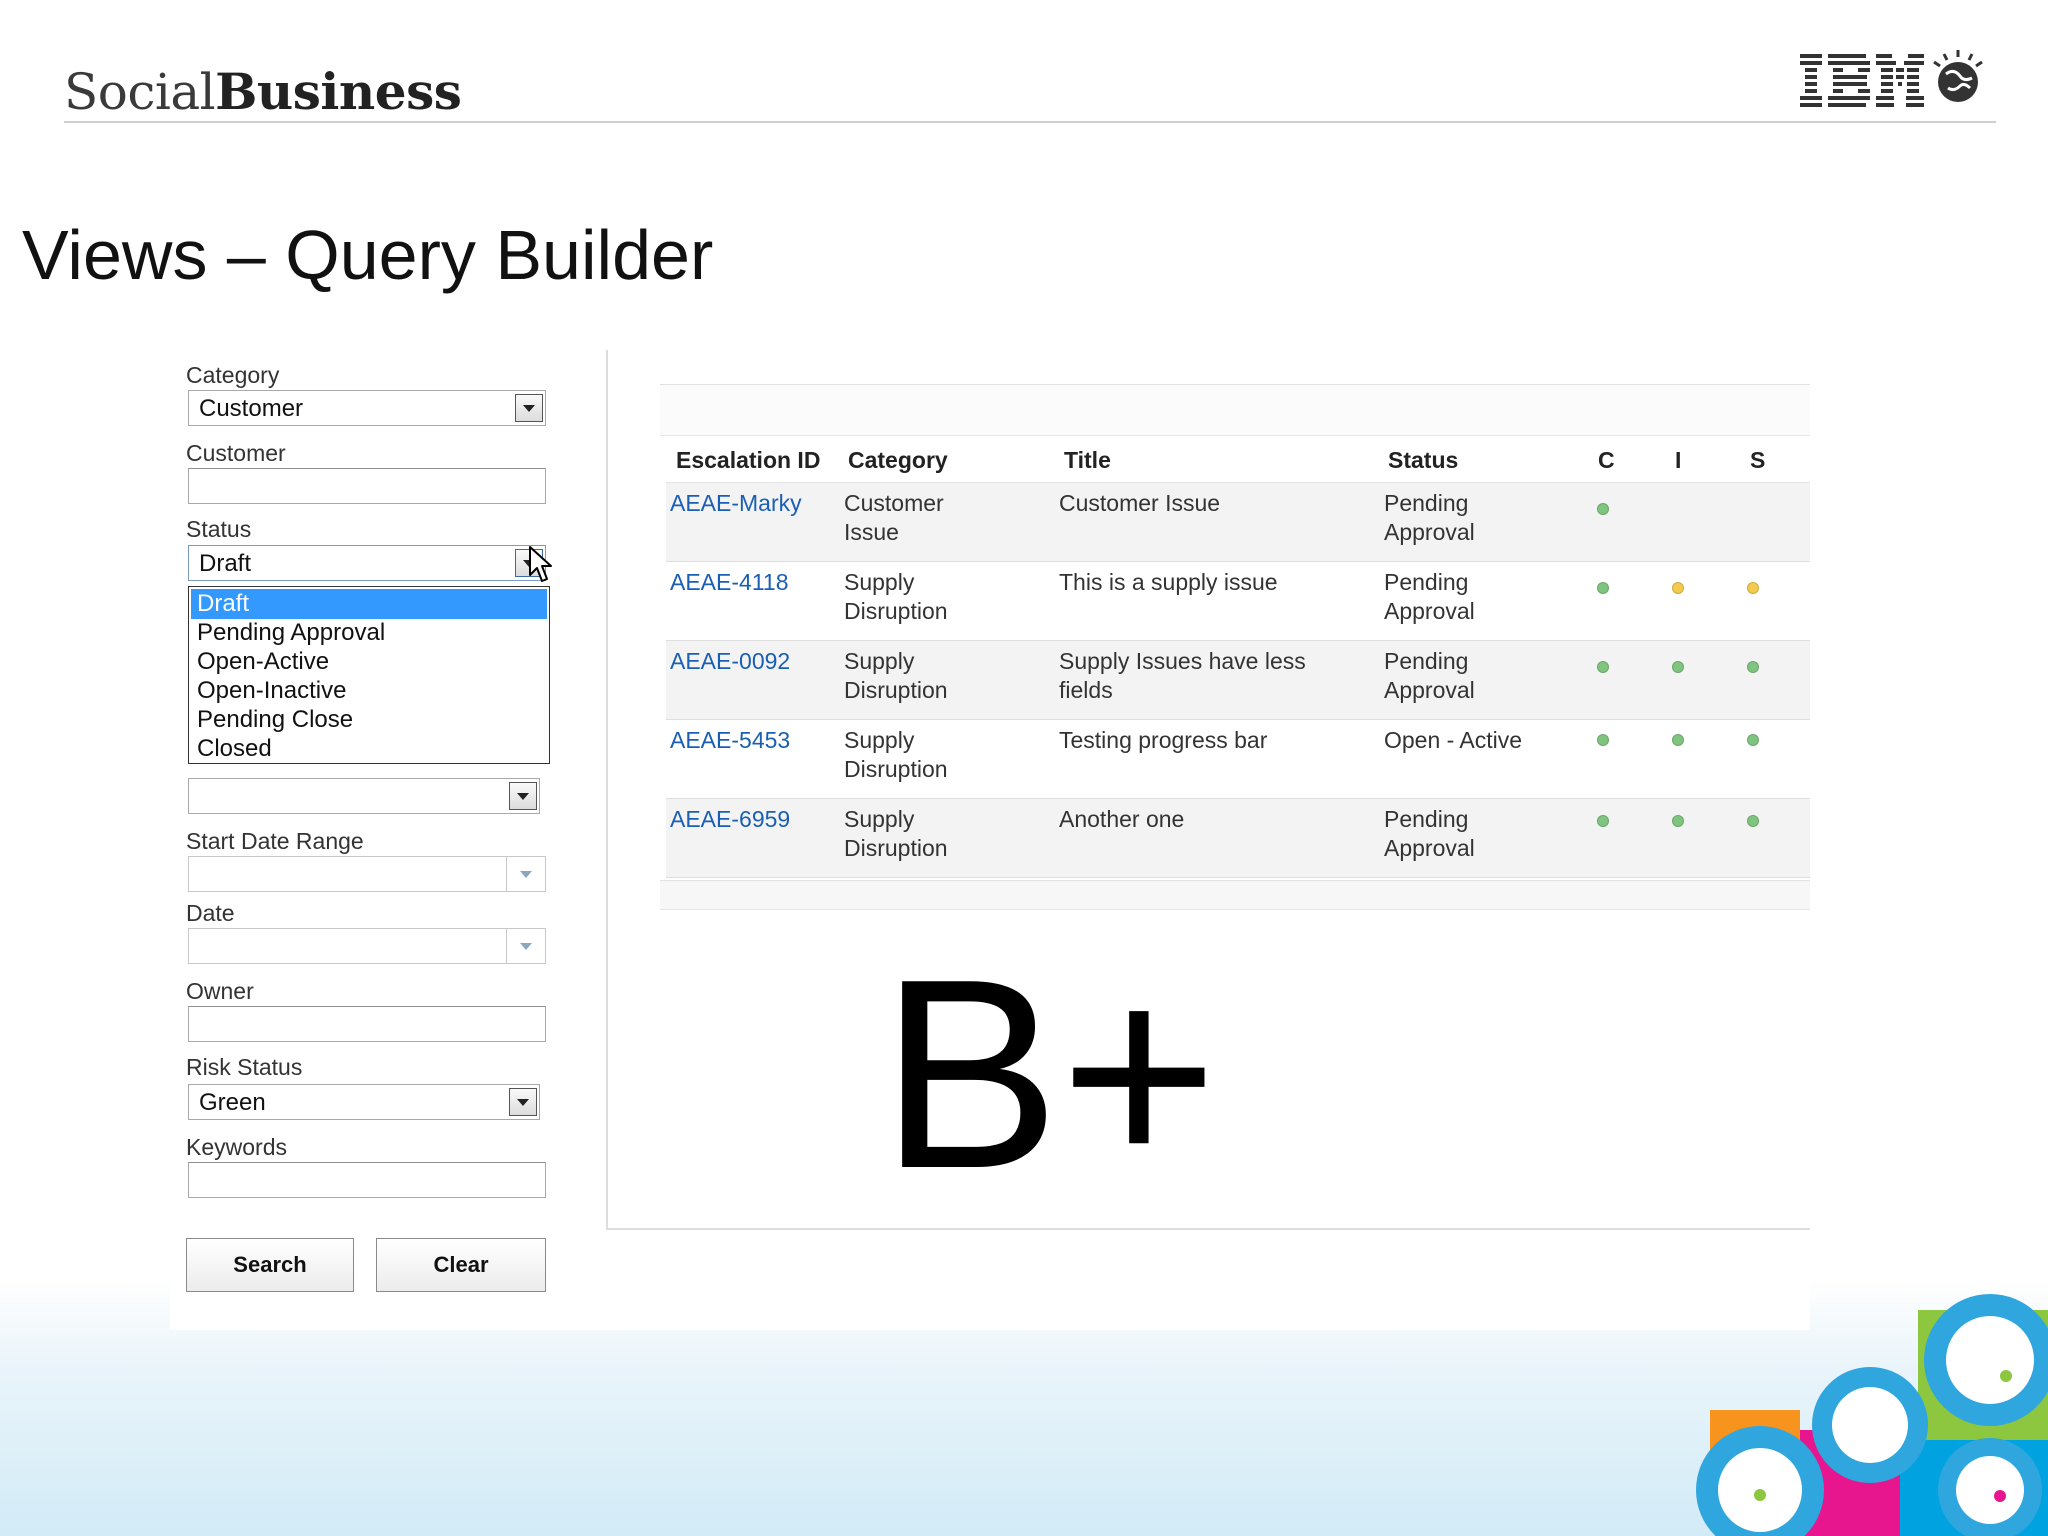 This screenshot has height=1536, width=2048. I want to click on column-header-status: Status, so click(1423, 460).